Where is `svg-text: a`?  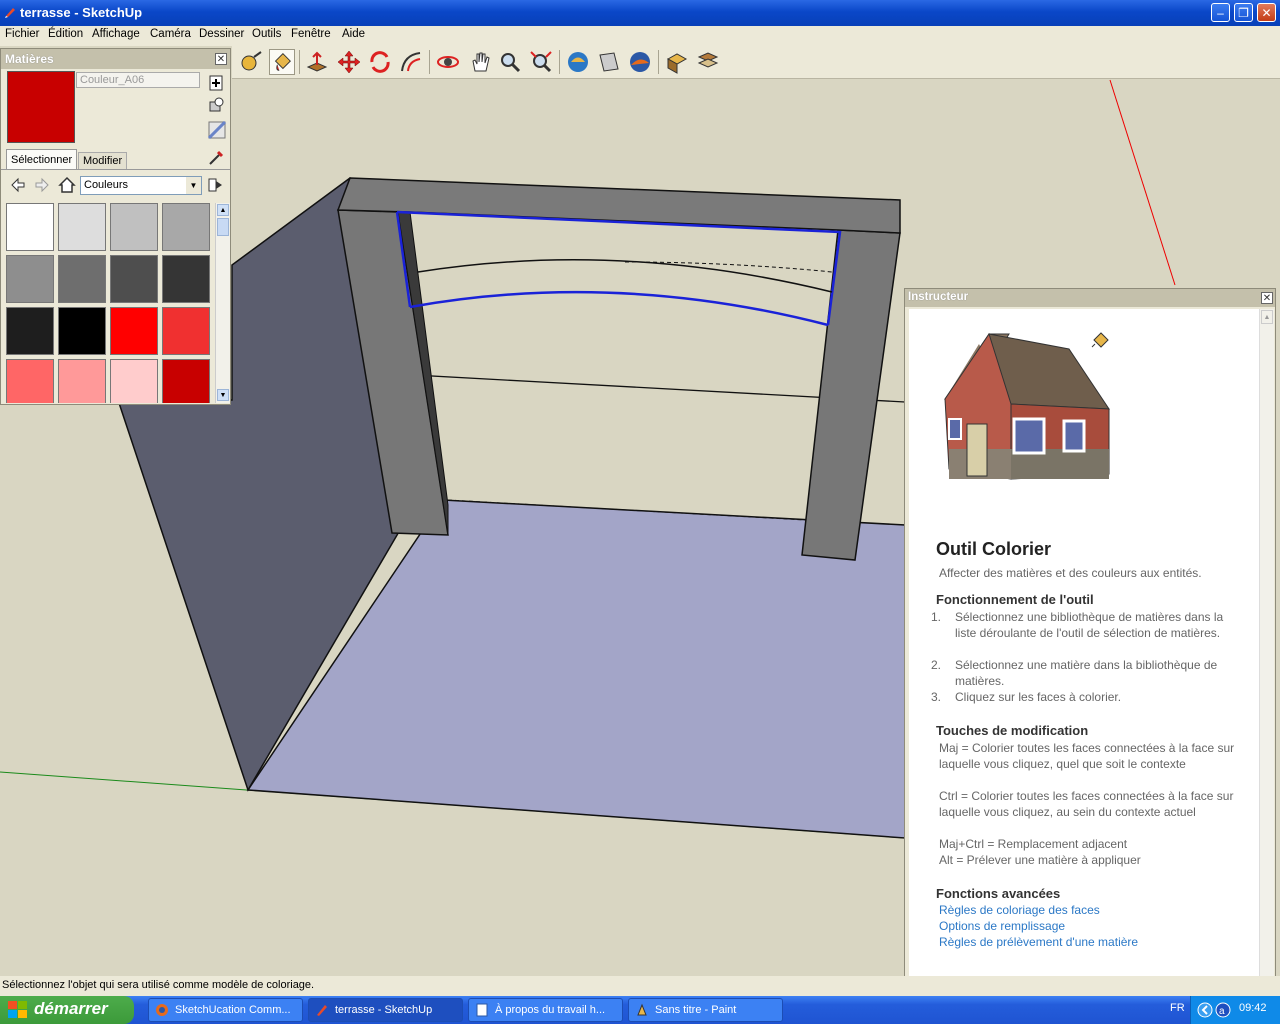
svg-text: a is located at coordinates (1222, 1011).